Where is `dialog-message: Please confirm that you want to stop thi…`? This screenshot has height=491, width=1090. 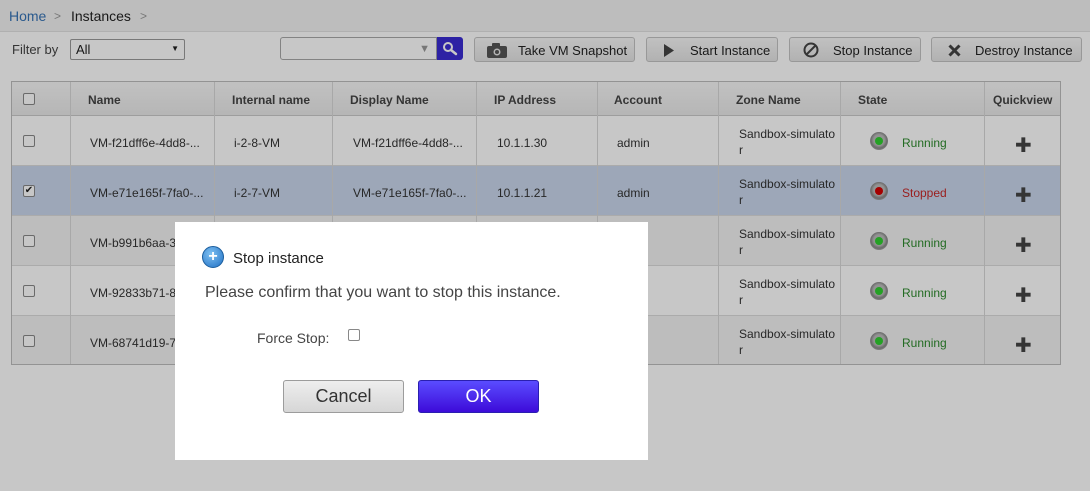
dialog-message: Please confirm that you want to stop thi… is located at coordinates (383, 292).